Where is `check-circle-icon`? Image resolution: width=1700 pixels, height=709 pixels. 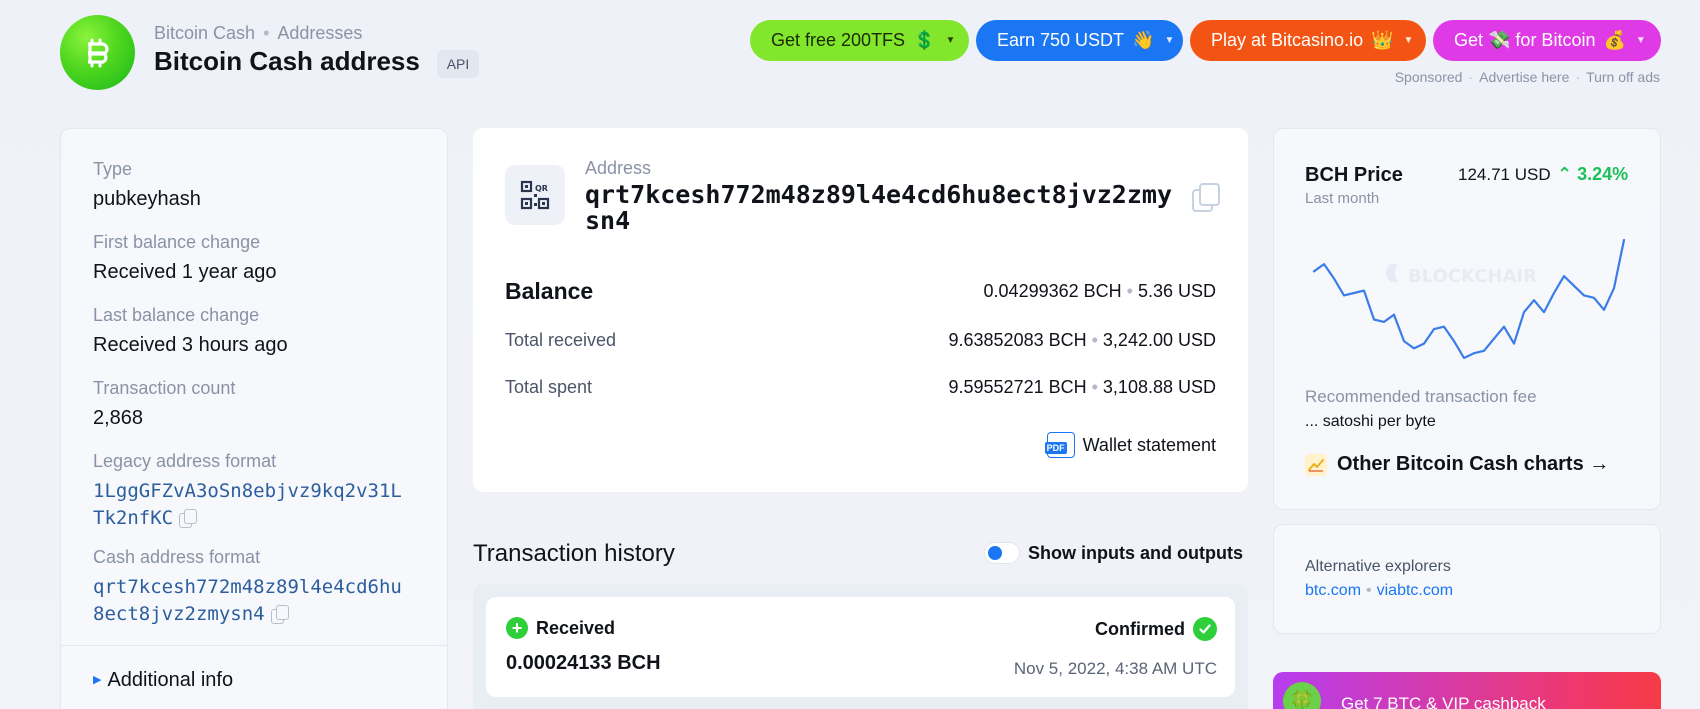
check-circle-icon is located at coordinates (1205, 629).